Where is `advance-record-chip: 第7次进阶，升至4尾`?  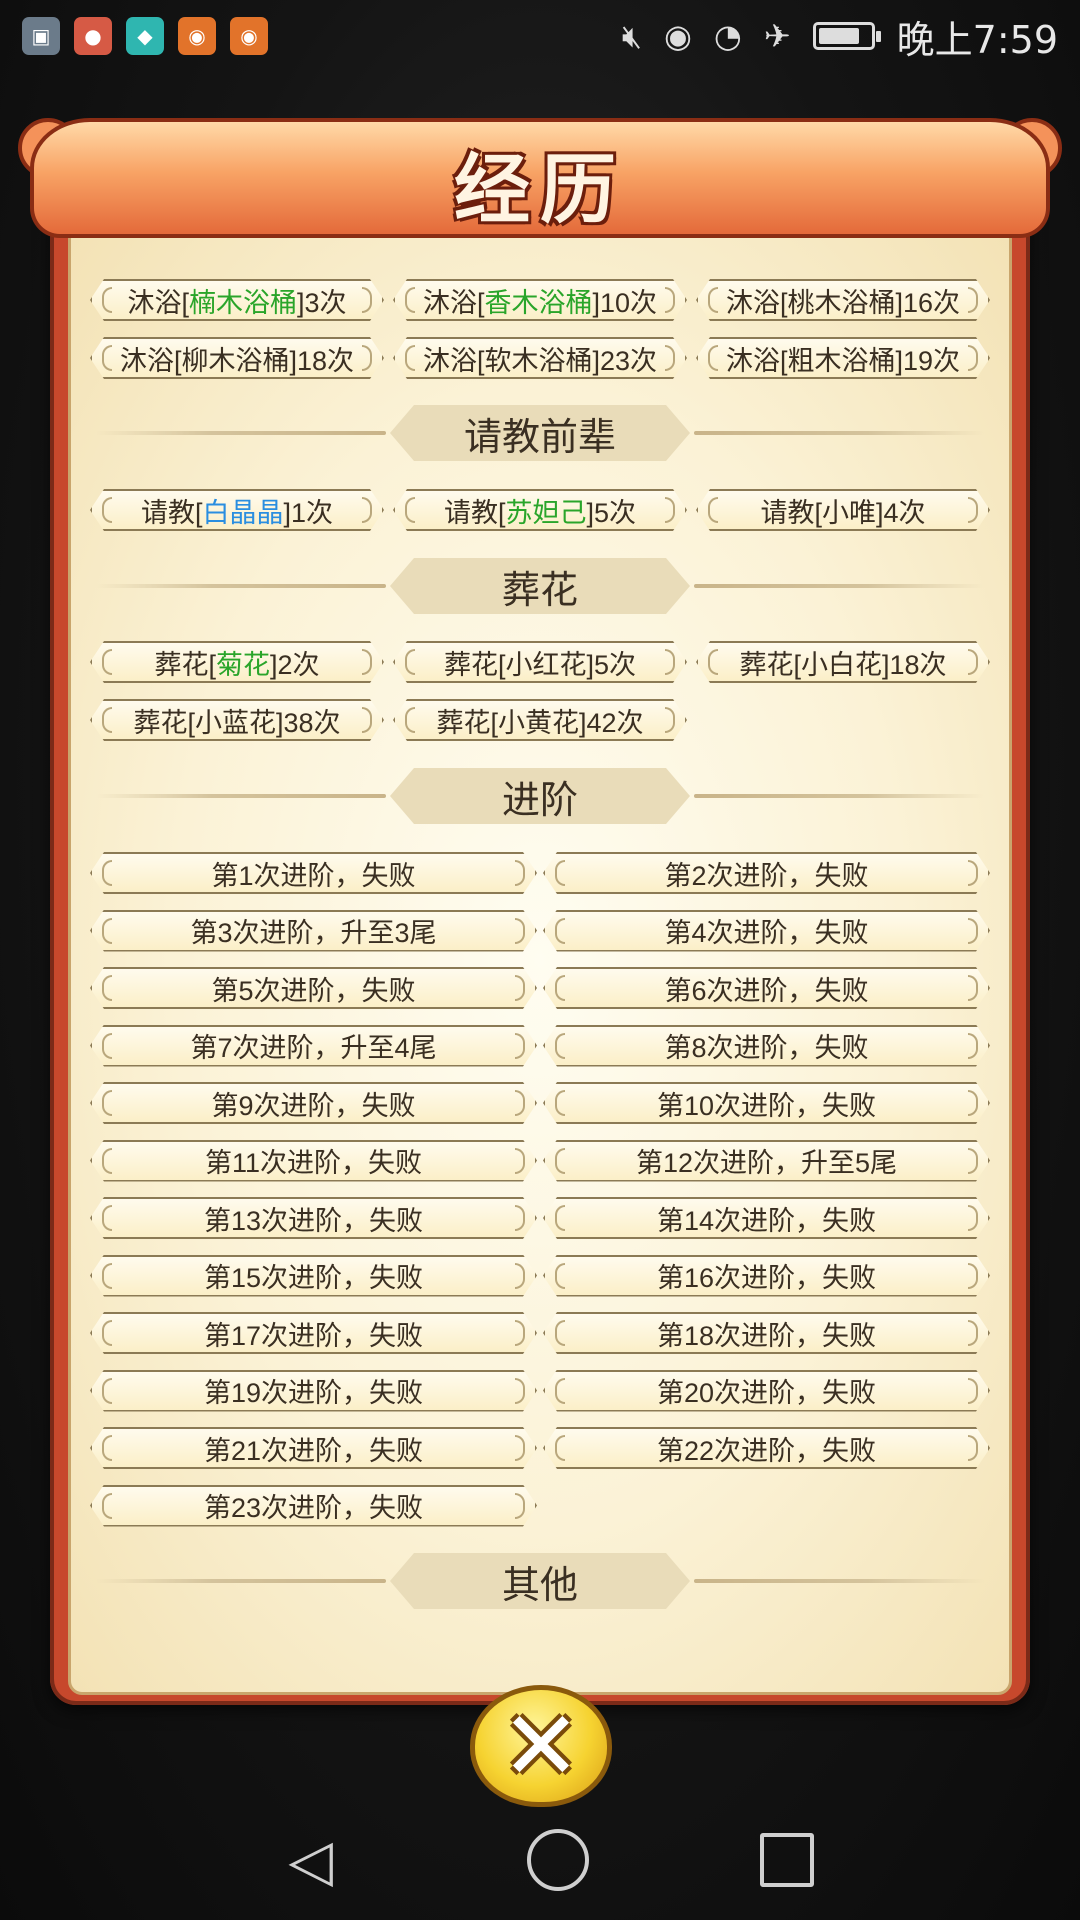 advance-record-chip: 第7次进阶，升至4尾 is located at coordinates (313, 1046).